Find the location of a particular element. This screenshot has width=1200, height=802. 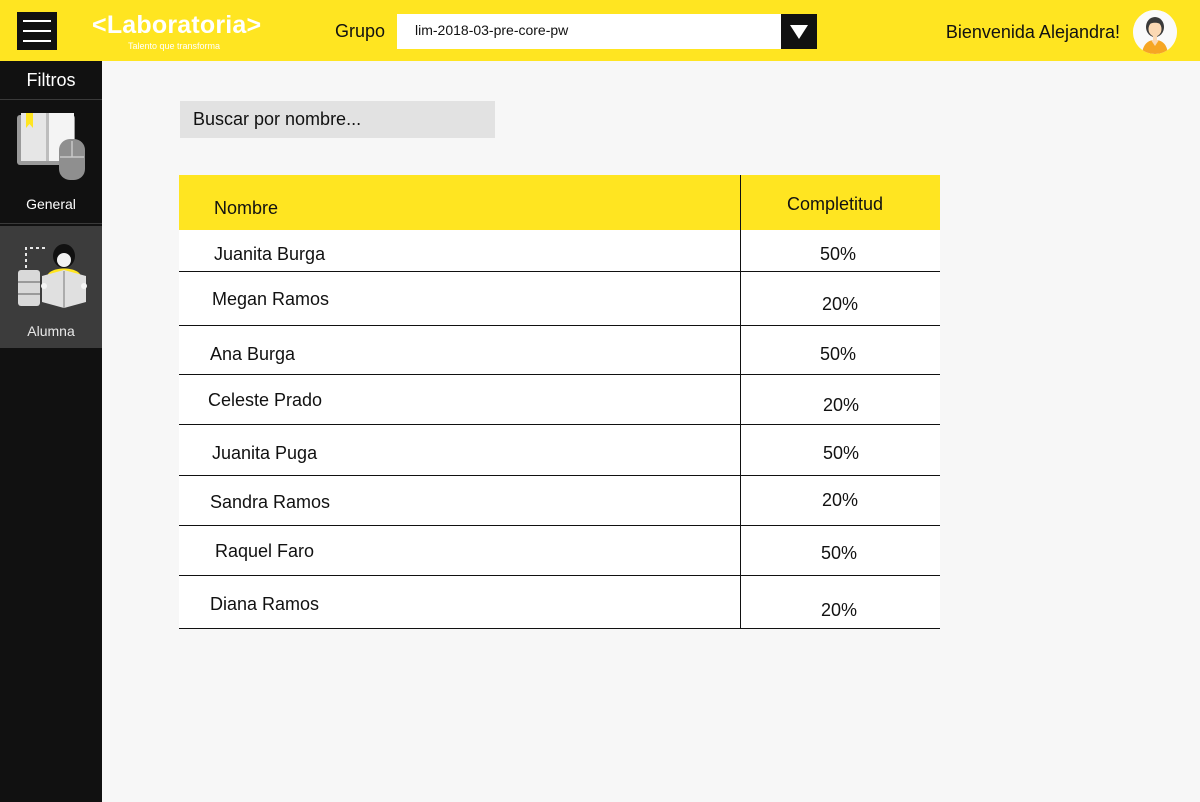

table-row: Megan Ramos 20% is located at coordinates (559, 299).